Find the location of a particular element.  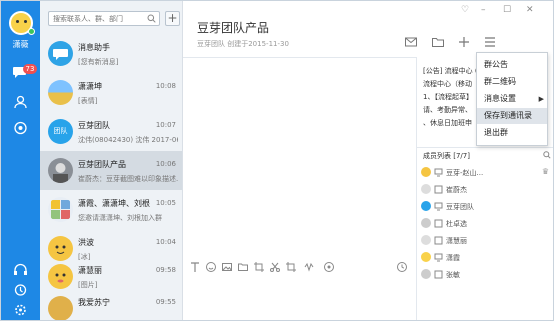

conversation-name: 洪波 is located at coordinates (86, 242).